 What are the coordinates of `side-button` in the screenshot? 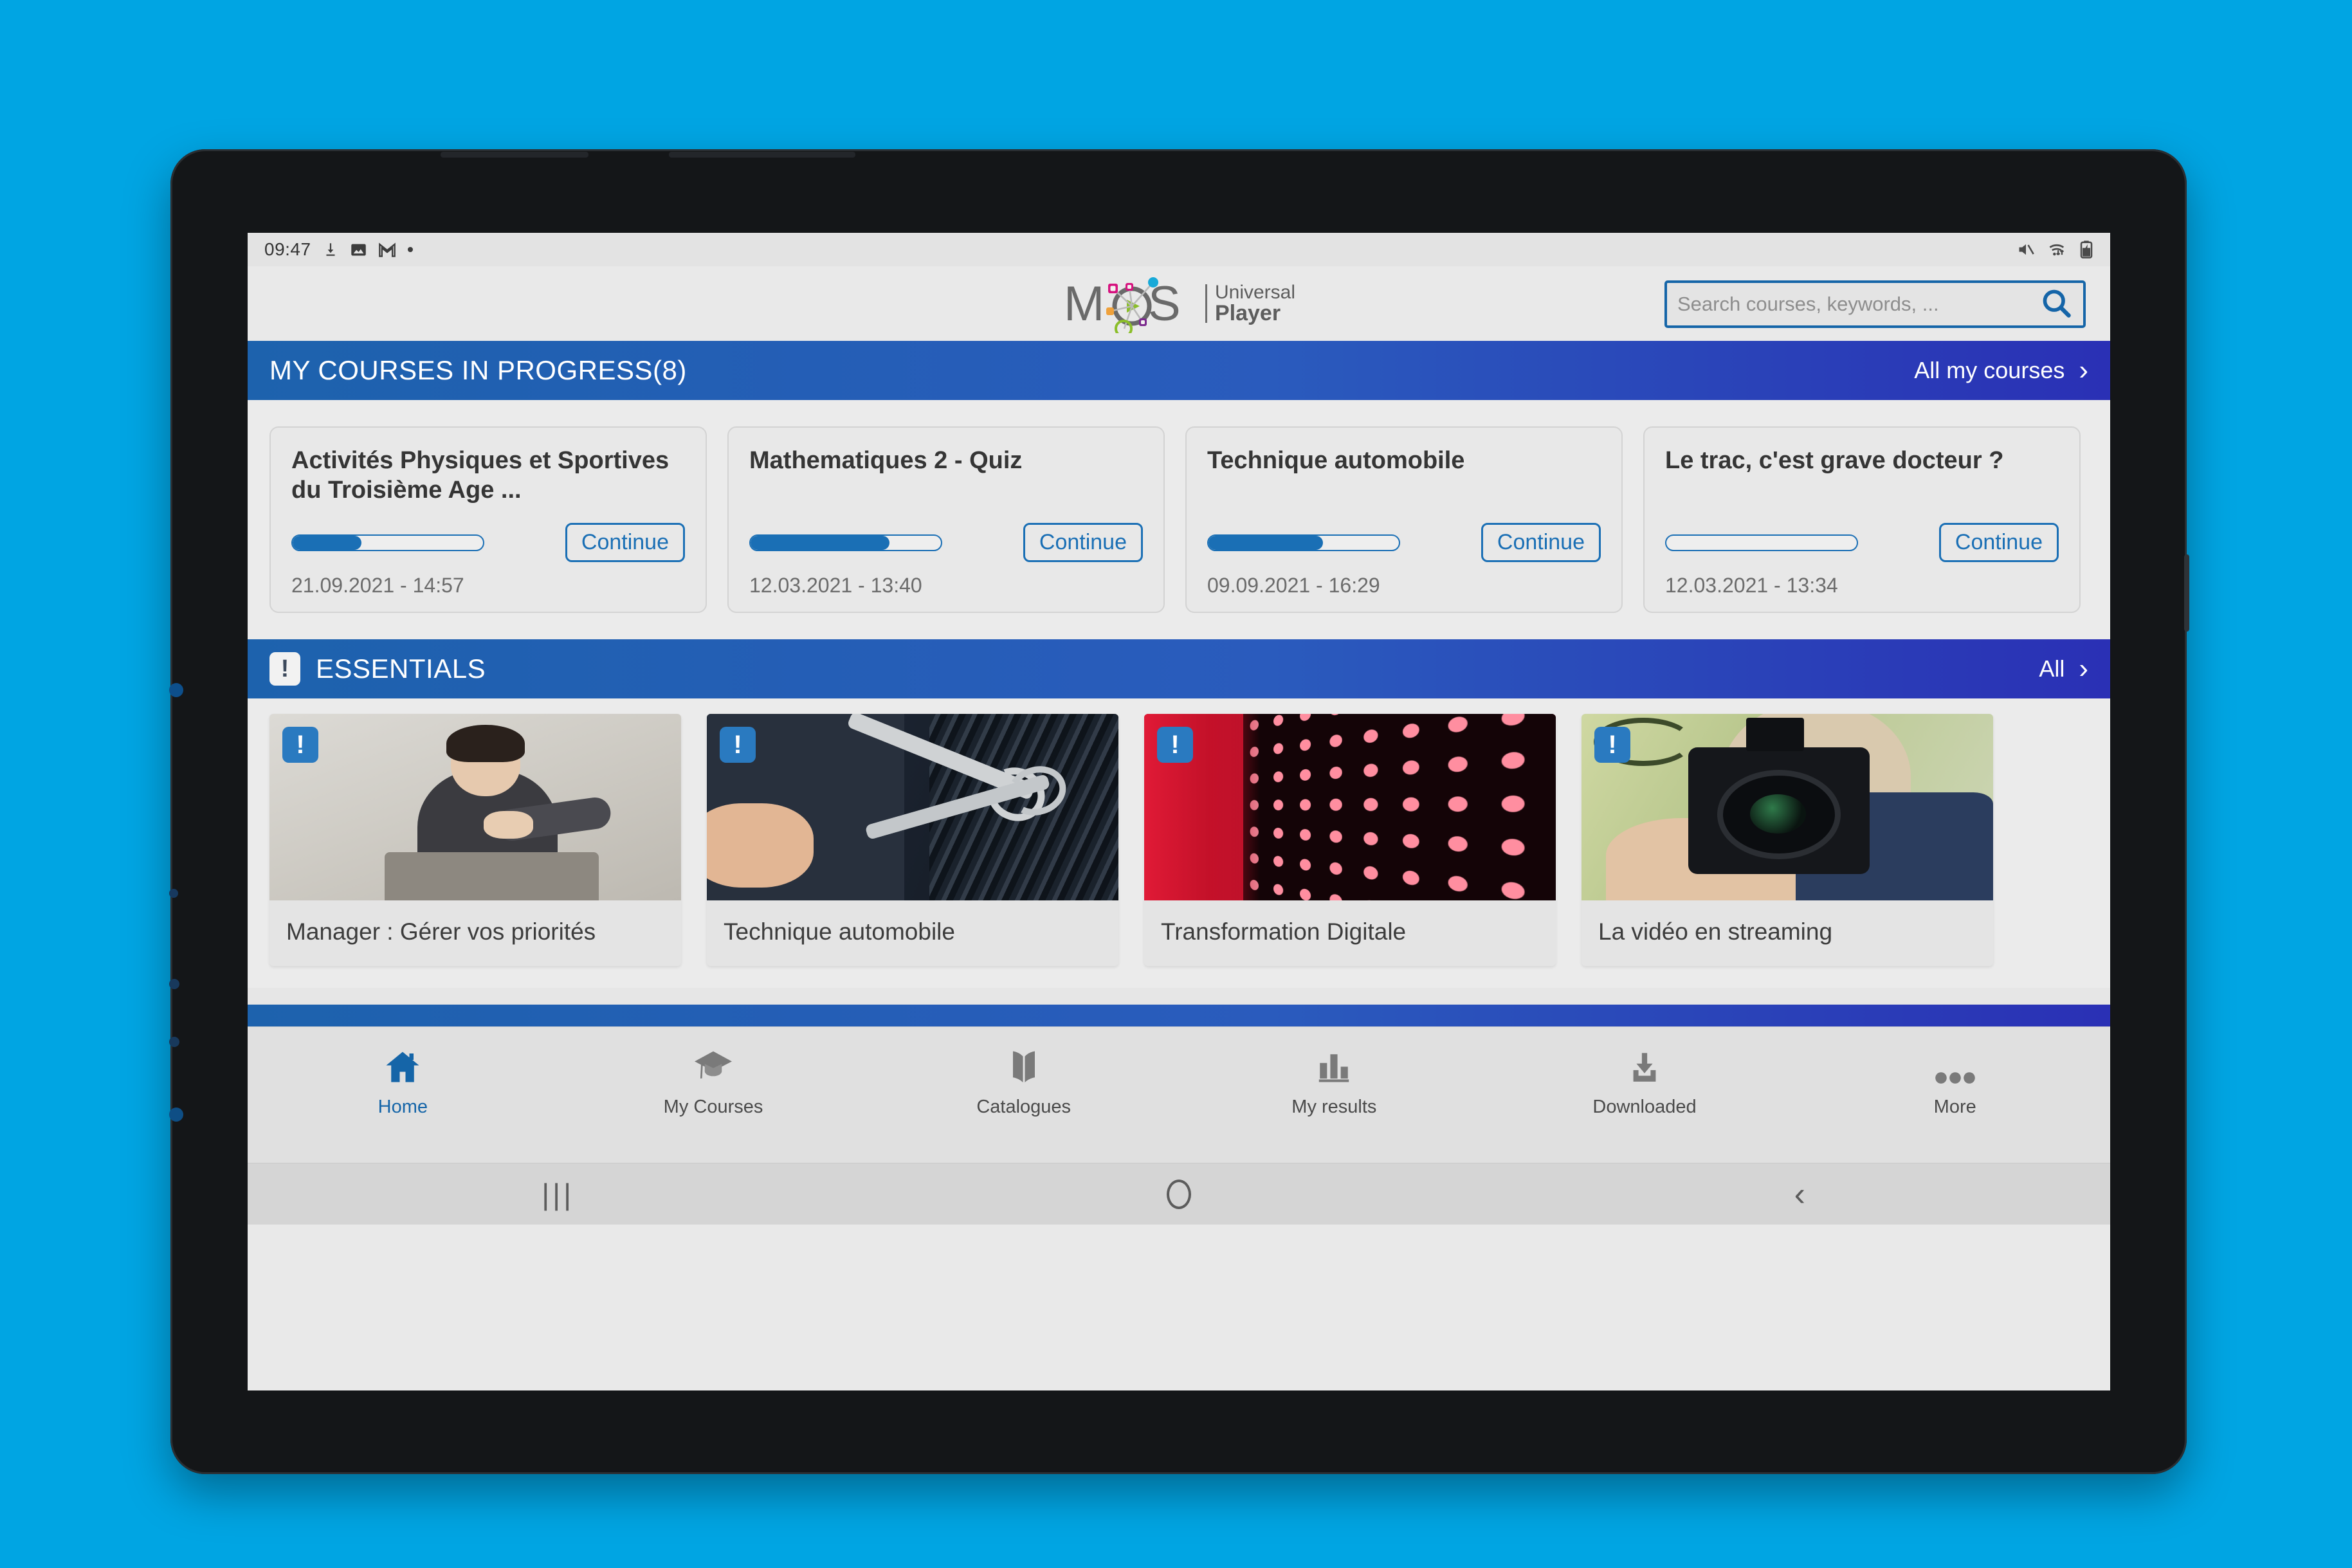 It's located at (2186, 593).